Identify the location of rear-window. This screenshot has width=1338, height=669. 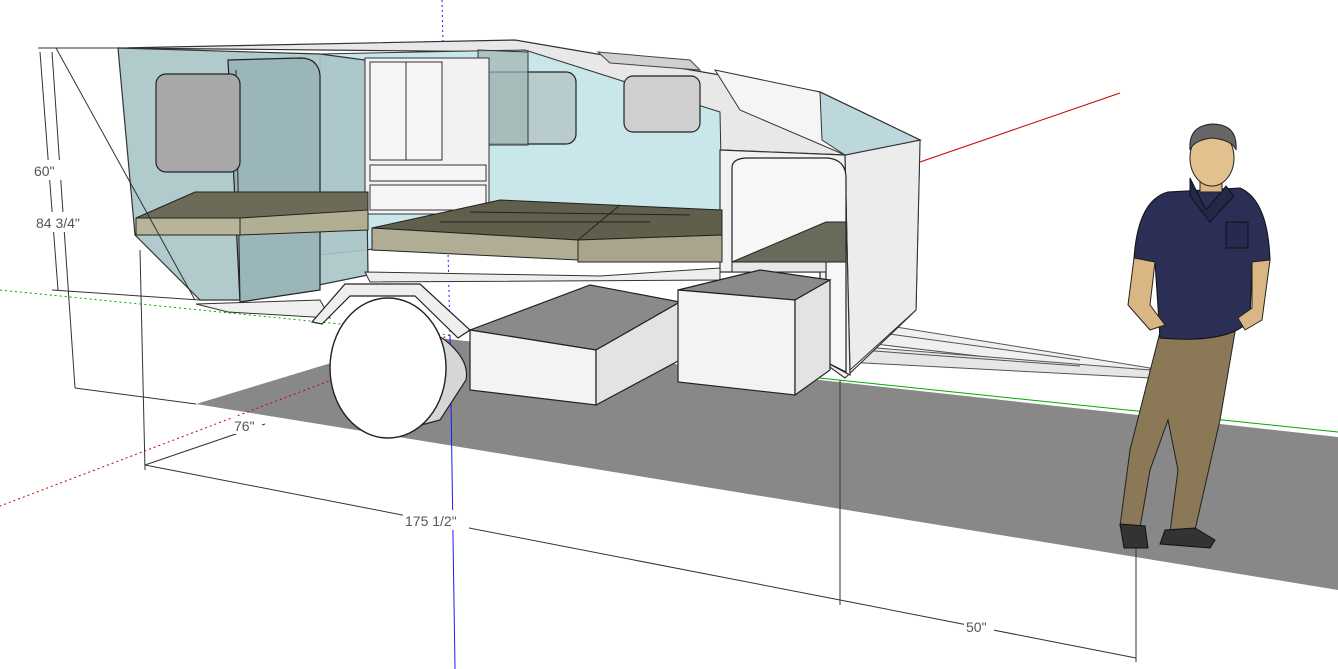
(198, 123).